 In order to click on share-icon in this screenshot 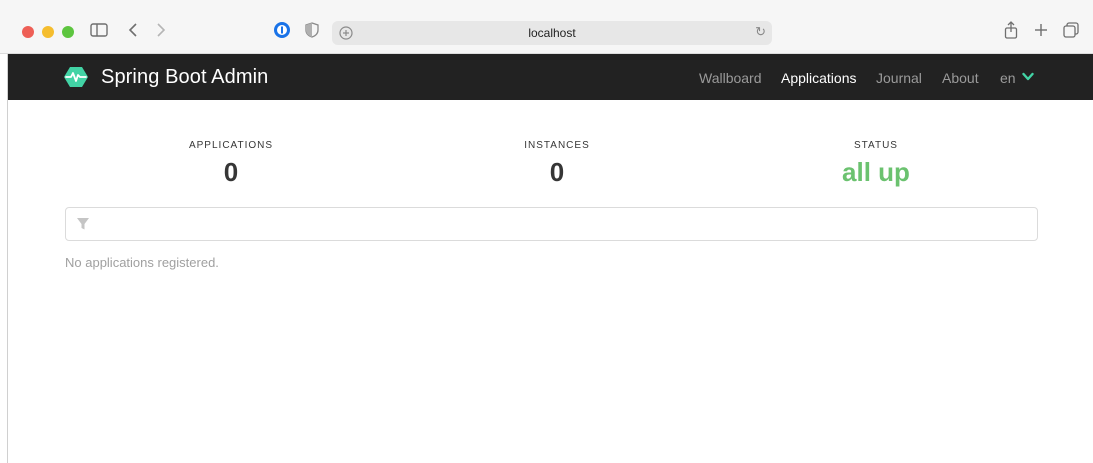, I will do `click(1011, 30)`.